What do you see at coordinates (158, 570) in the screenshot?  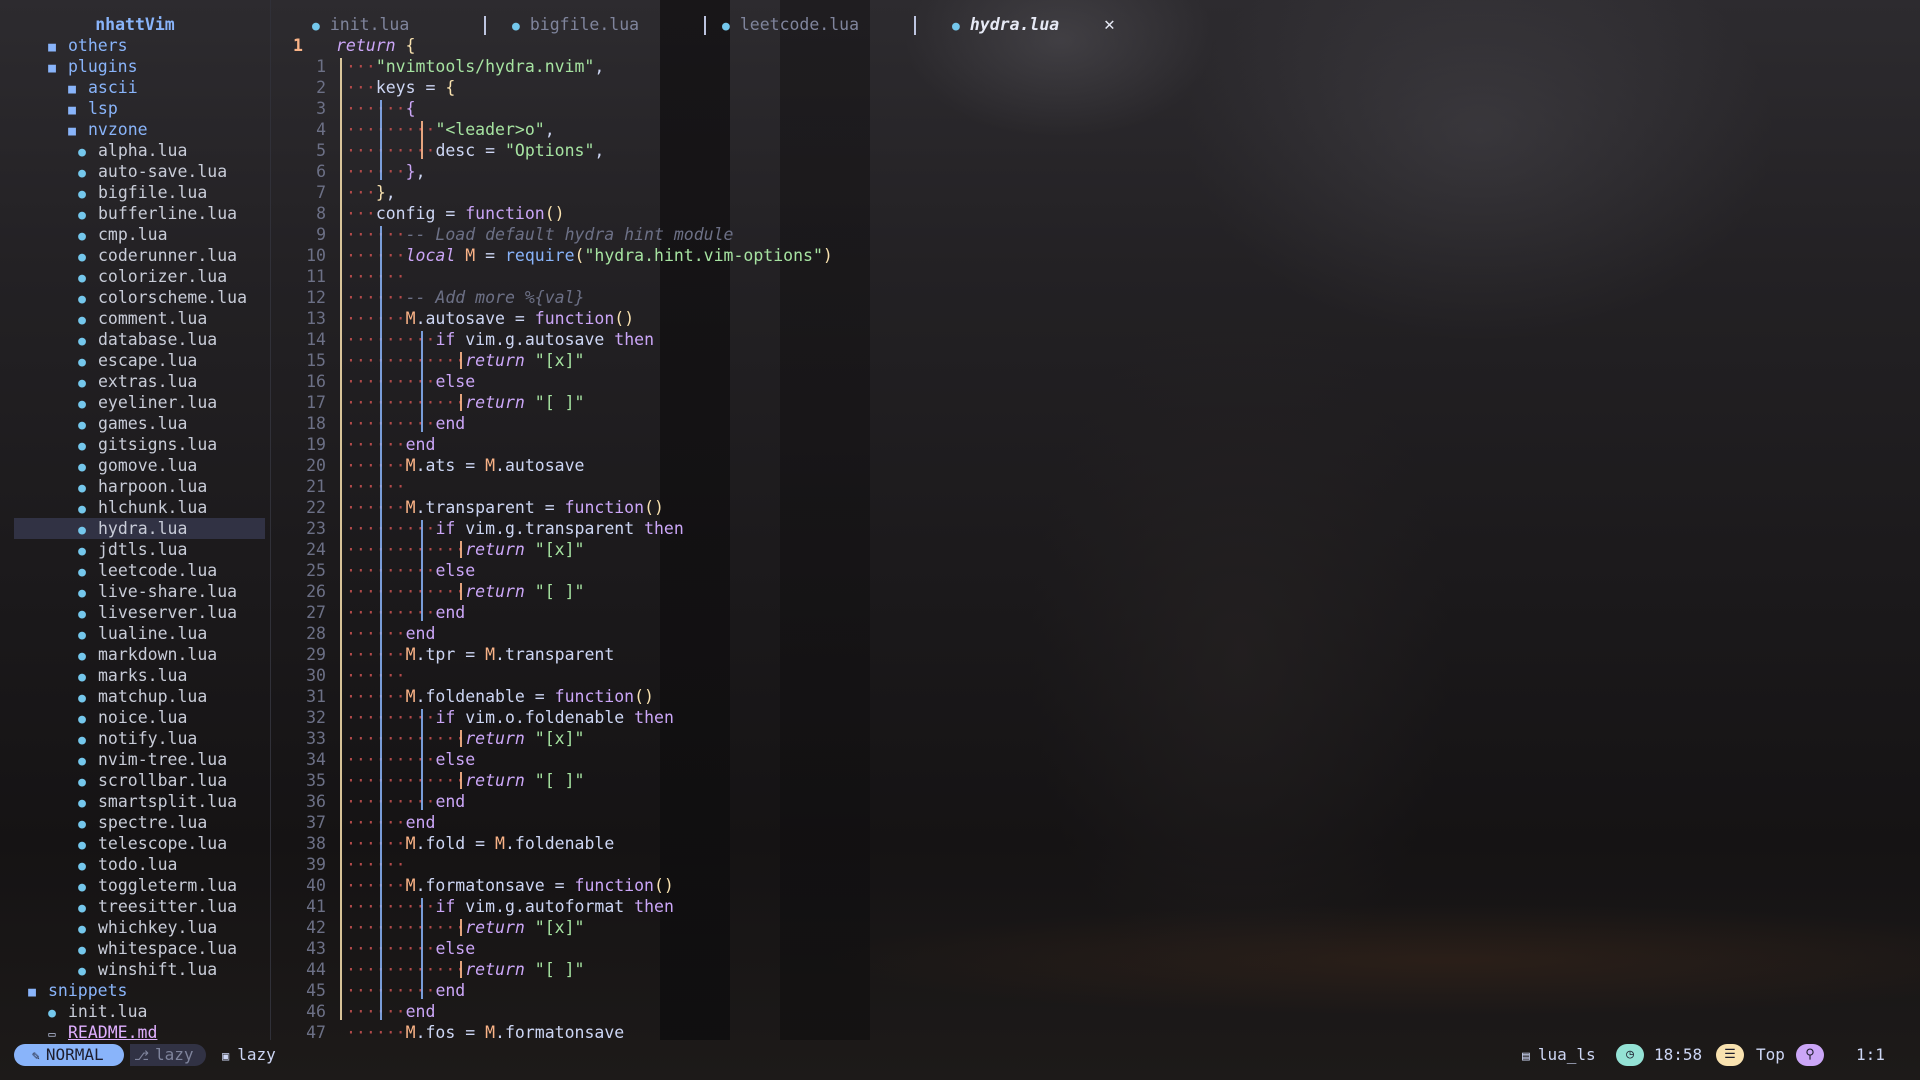 I see `tree-item-label: leetcode.lua` at bounding box center [158, 570].